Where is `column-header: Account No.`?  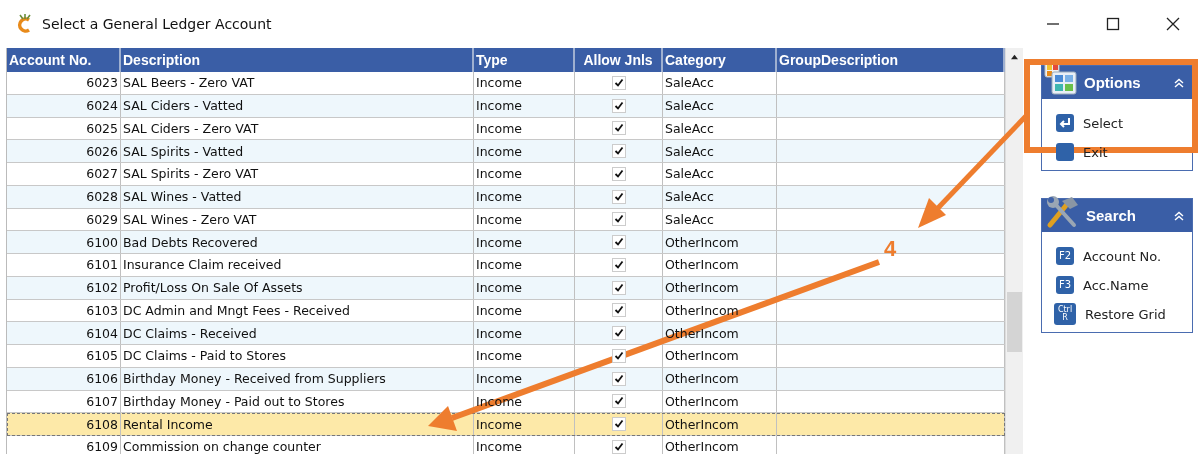 column-header: Account No. is located at coordinates (64, 60).